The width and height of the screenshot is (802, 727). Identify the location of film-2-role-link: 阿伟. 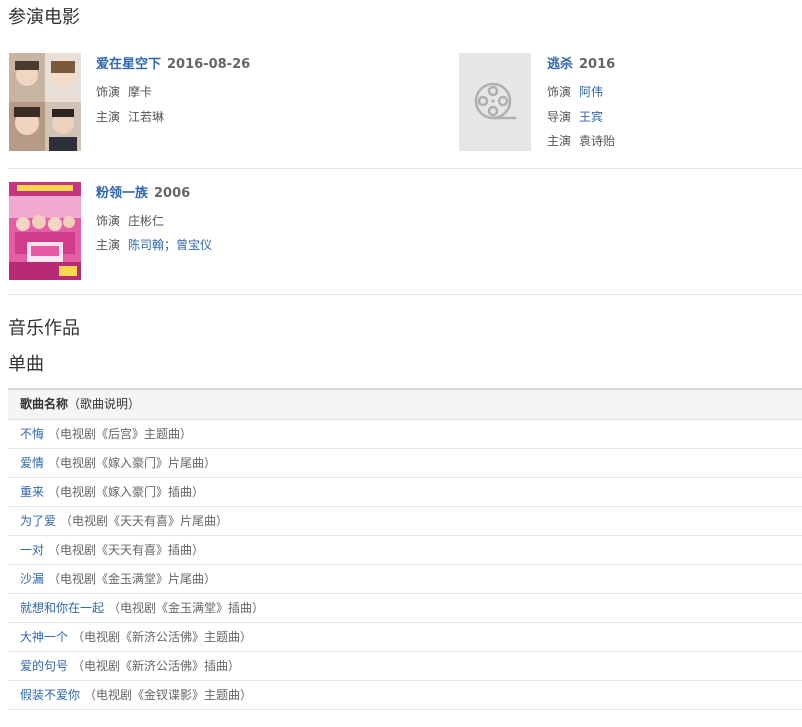
(591, 92).